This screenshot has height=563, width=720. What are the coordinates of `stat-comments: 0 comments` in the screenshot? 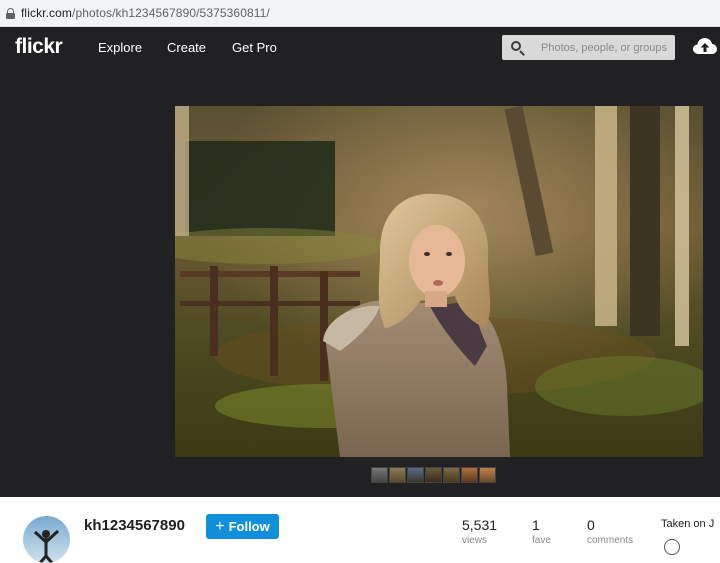 It's located at (610, 531).